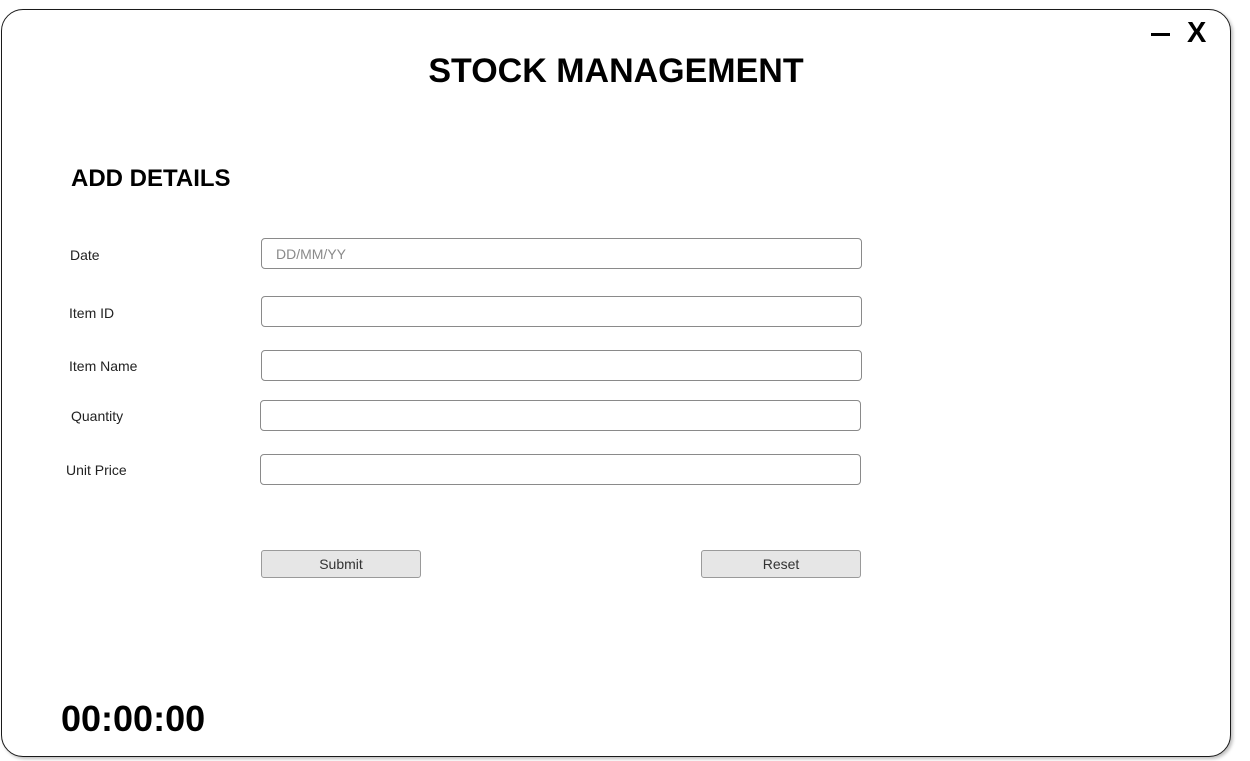  Describe the element at coordinates (133, 718) in the screenshot. I see `timer-display: 00:00:00` at that location.